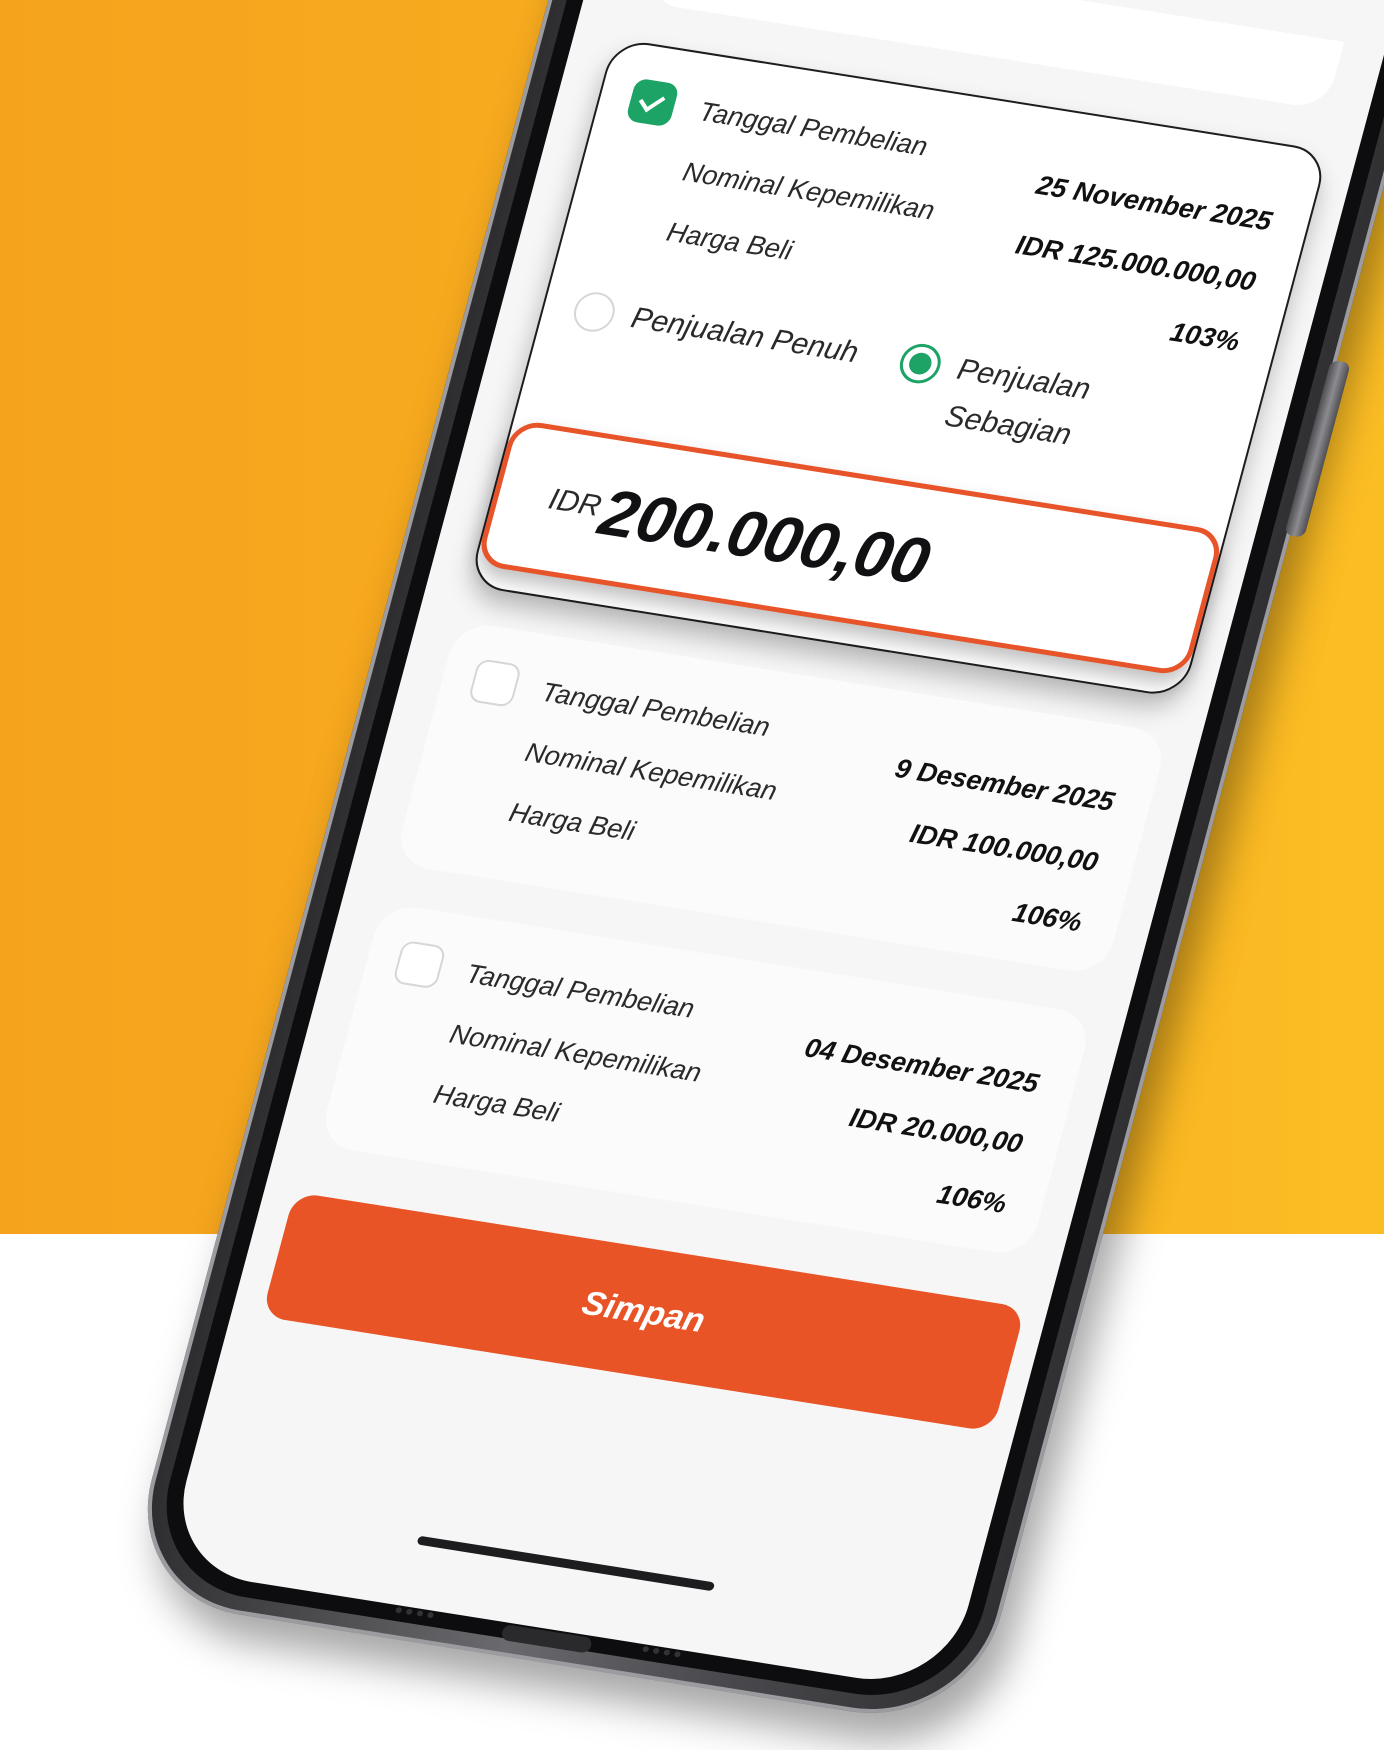  Describe the element at coordinates (575, 502) in the screenshot. I see `sale-amount-currency: IDR` at that location.